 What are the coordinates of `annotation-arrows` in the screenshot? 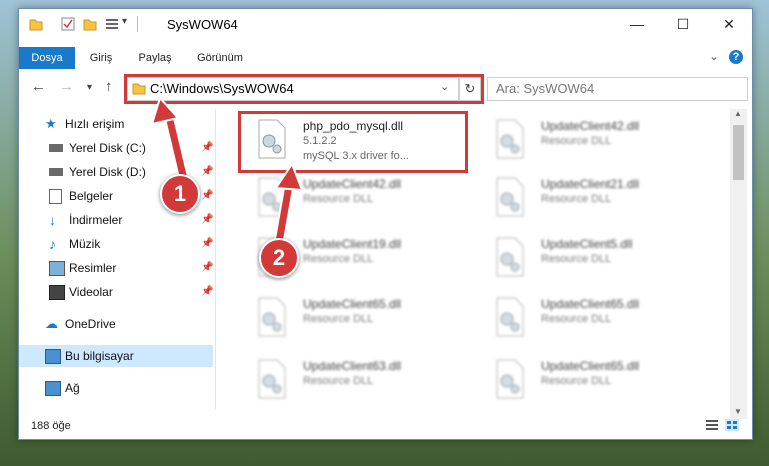 It's located at (227, 175).